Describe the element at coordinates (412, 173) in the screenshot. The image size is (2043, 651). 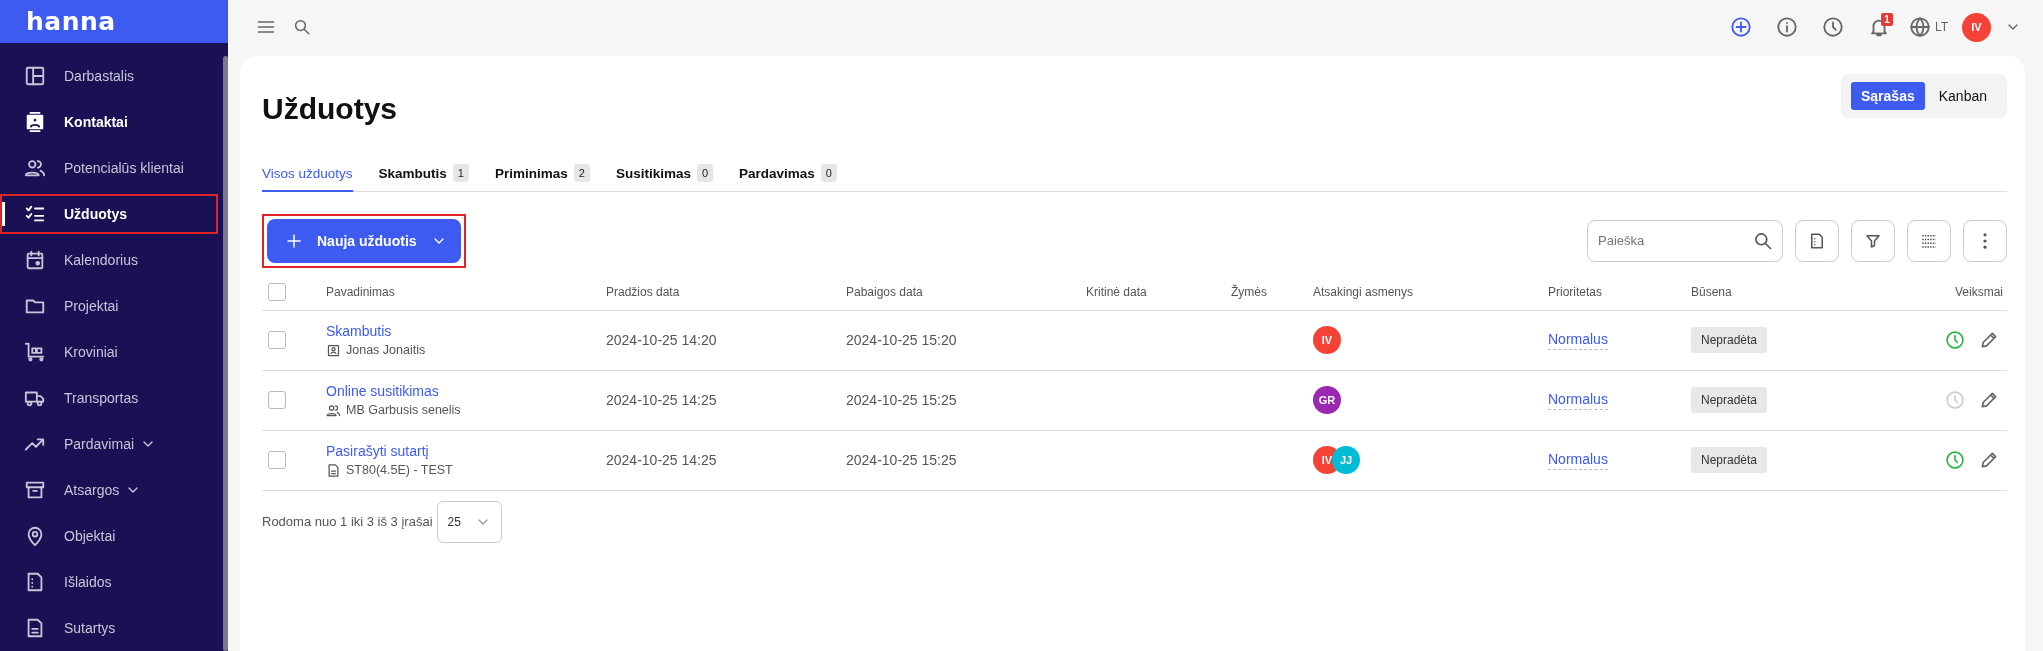
I see `tab-label: Skambutis` at that location.